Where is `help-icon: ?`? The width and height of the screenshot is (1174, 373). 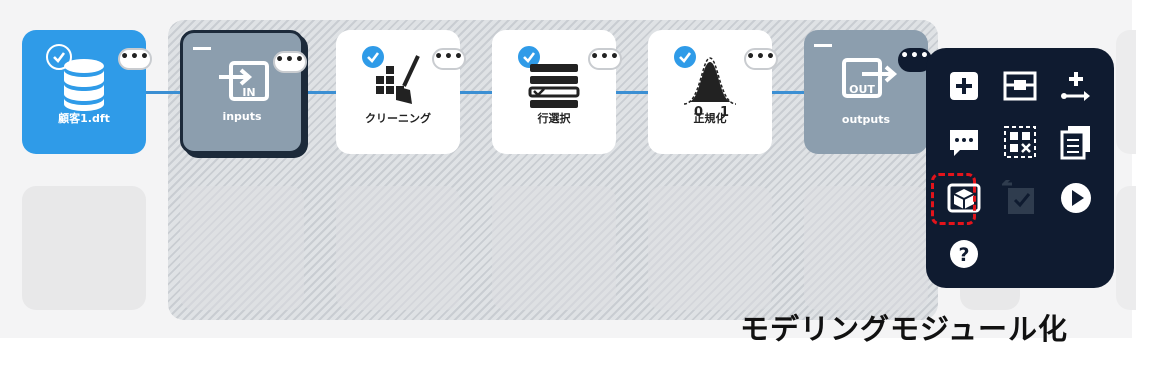 help-icon: ? is located at coordinates (964, 254).